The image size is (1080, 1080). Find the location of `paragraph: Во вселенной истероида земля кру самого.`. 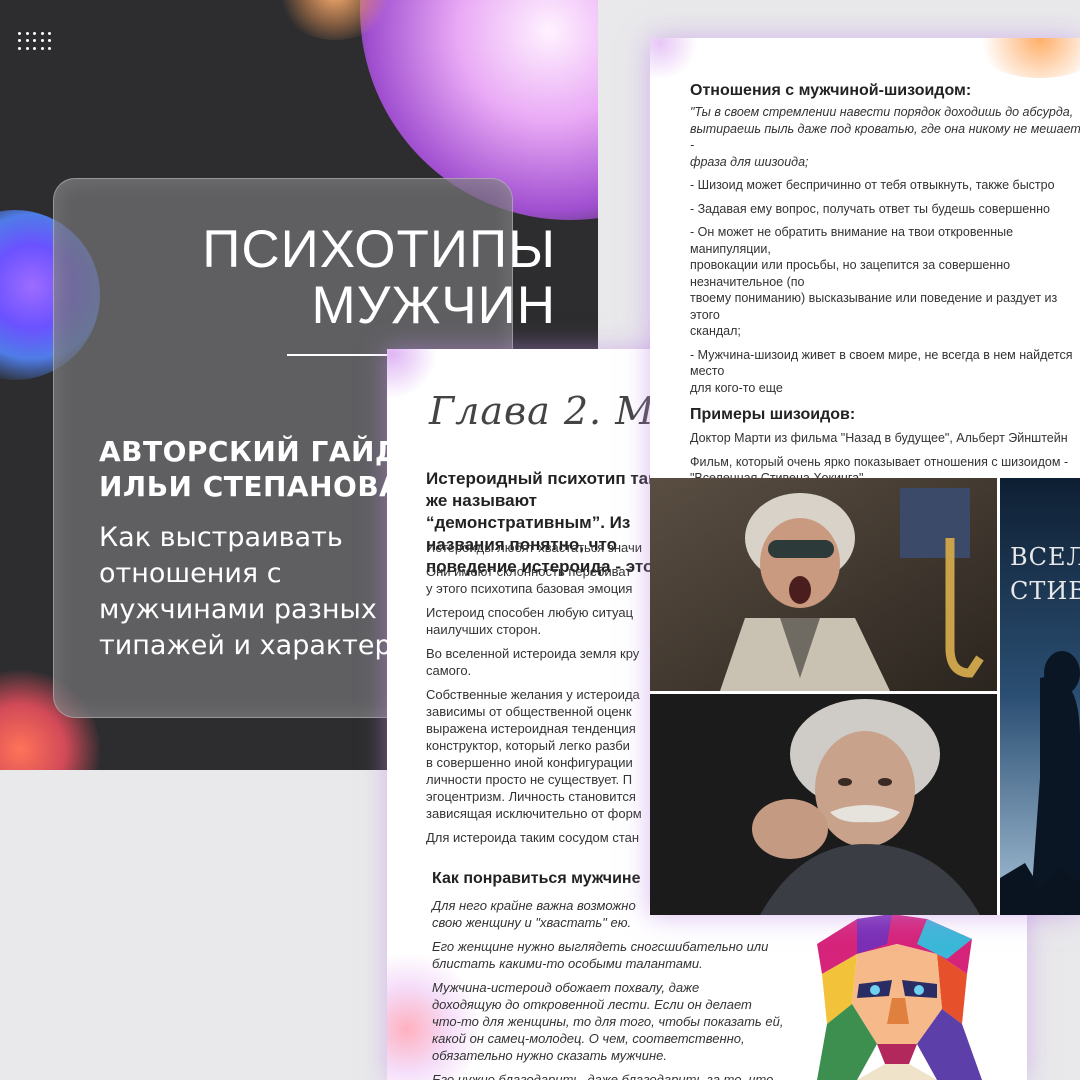

paragraph: Во вселенной истероида земля кру самого. is located at coordinates (533, 662).